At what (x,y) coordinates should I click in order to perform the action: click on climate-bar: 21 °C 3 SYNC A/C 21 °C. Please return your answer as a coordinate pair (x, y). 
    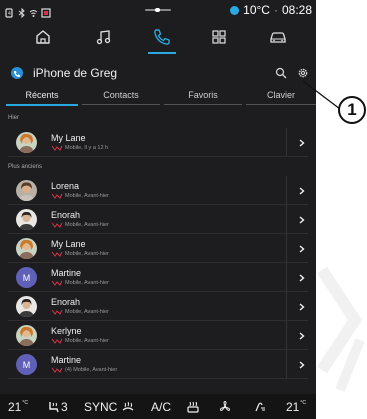
    Looking at the image, I should click on (158, 406).